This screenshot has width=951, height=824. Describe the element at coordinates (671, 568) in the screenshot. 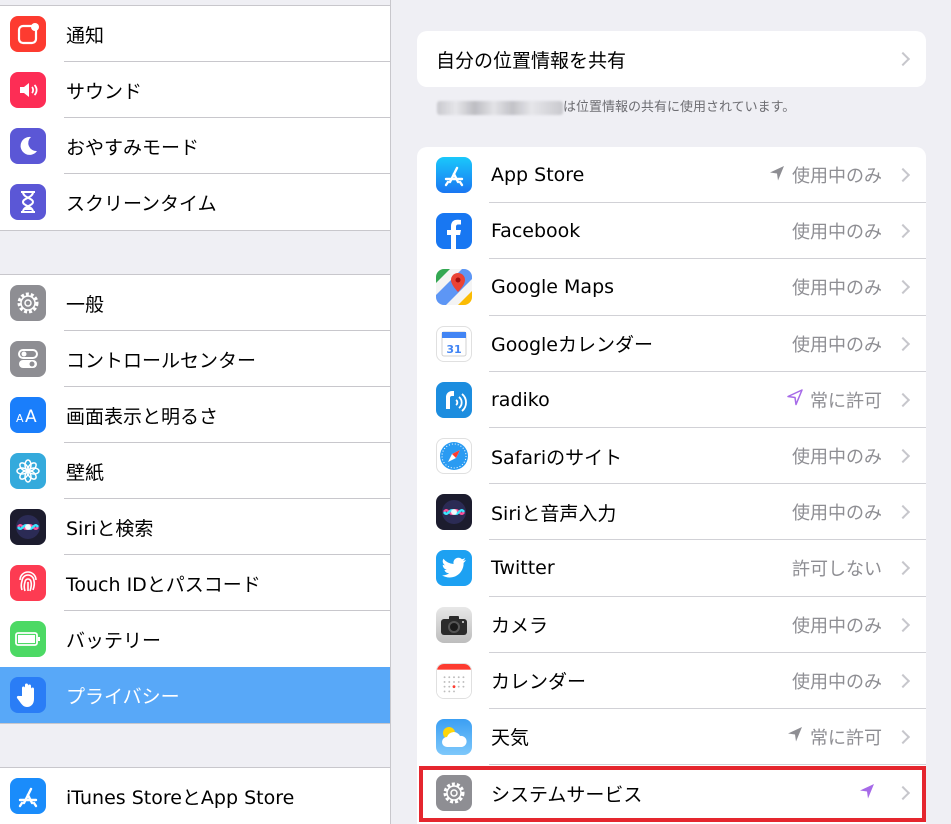

I see `location-app-row: Twitter 許可しない` at that location.